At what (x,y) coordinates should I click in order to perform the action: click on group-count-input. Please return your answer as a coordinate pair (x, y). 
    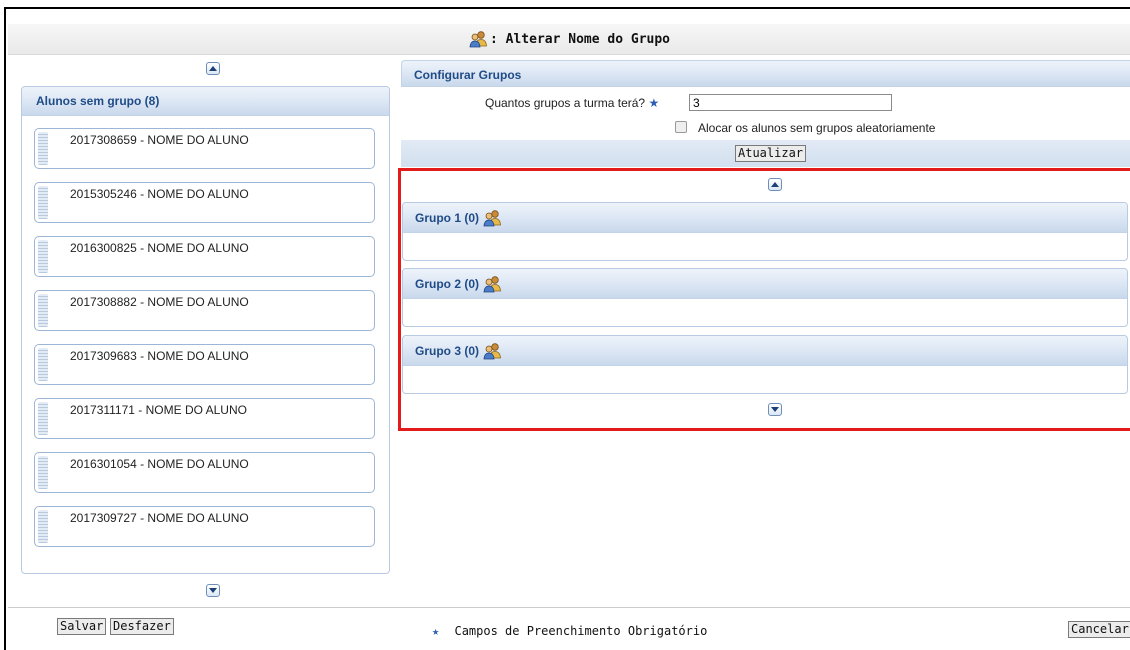
    Looking at the image, I should click on (790, 102).